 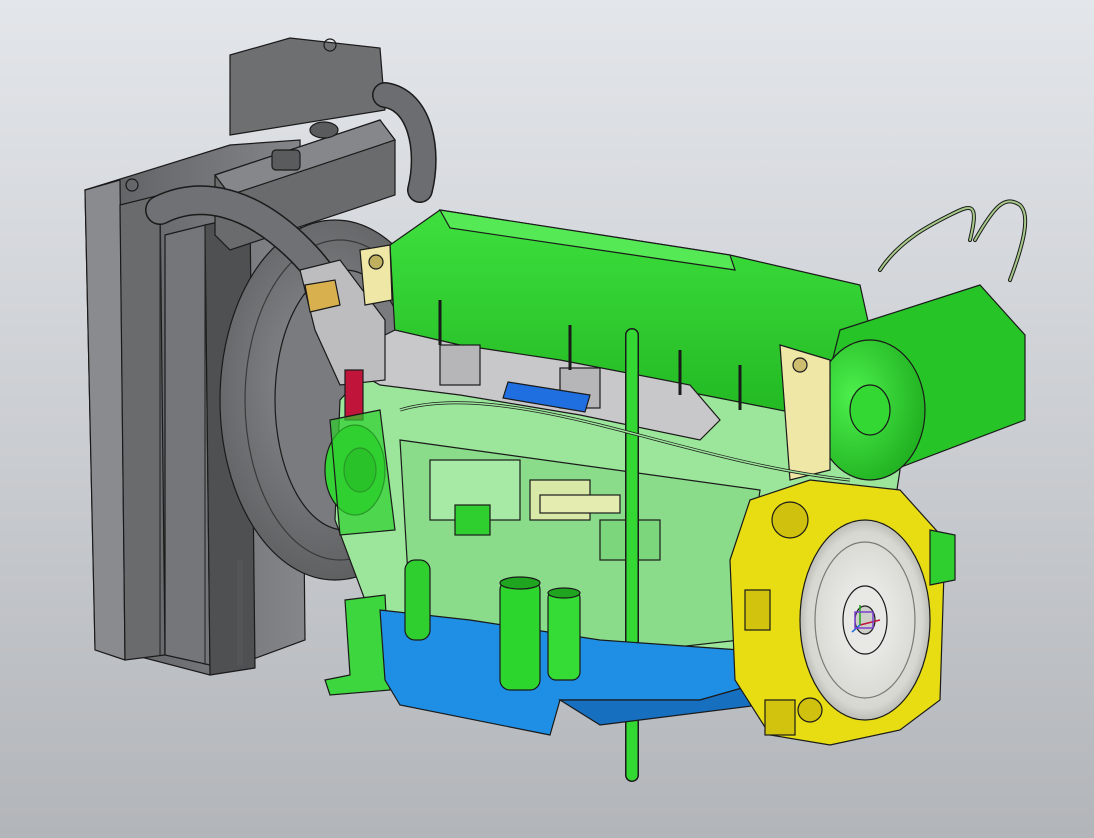 I want to click on lifting-eye, so click(x=376, y=275).